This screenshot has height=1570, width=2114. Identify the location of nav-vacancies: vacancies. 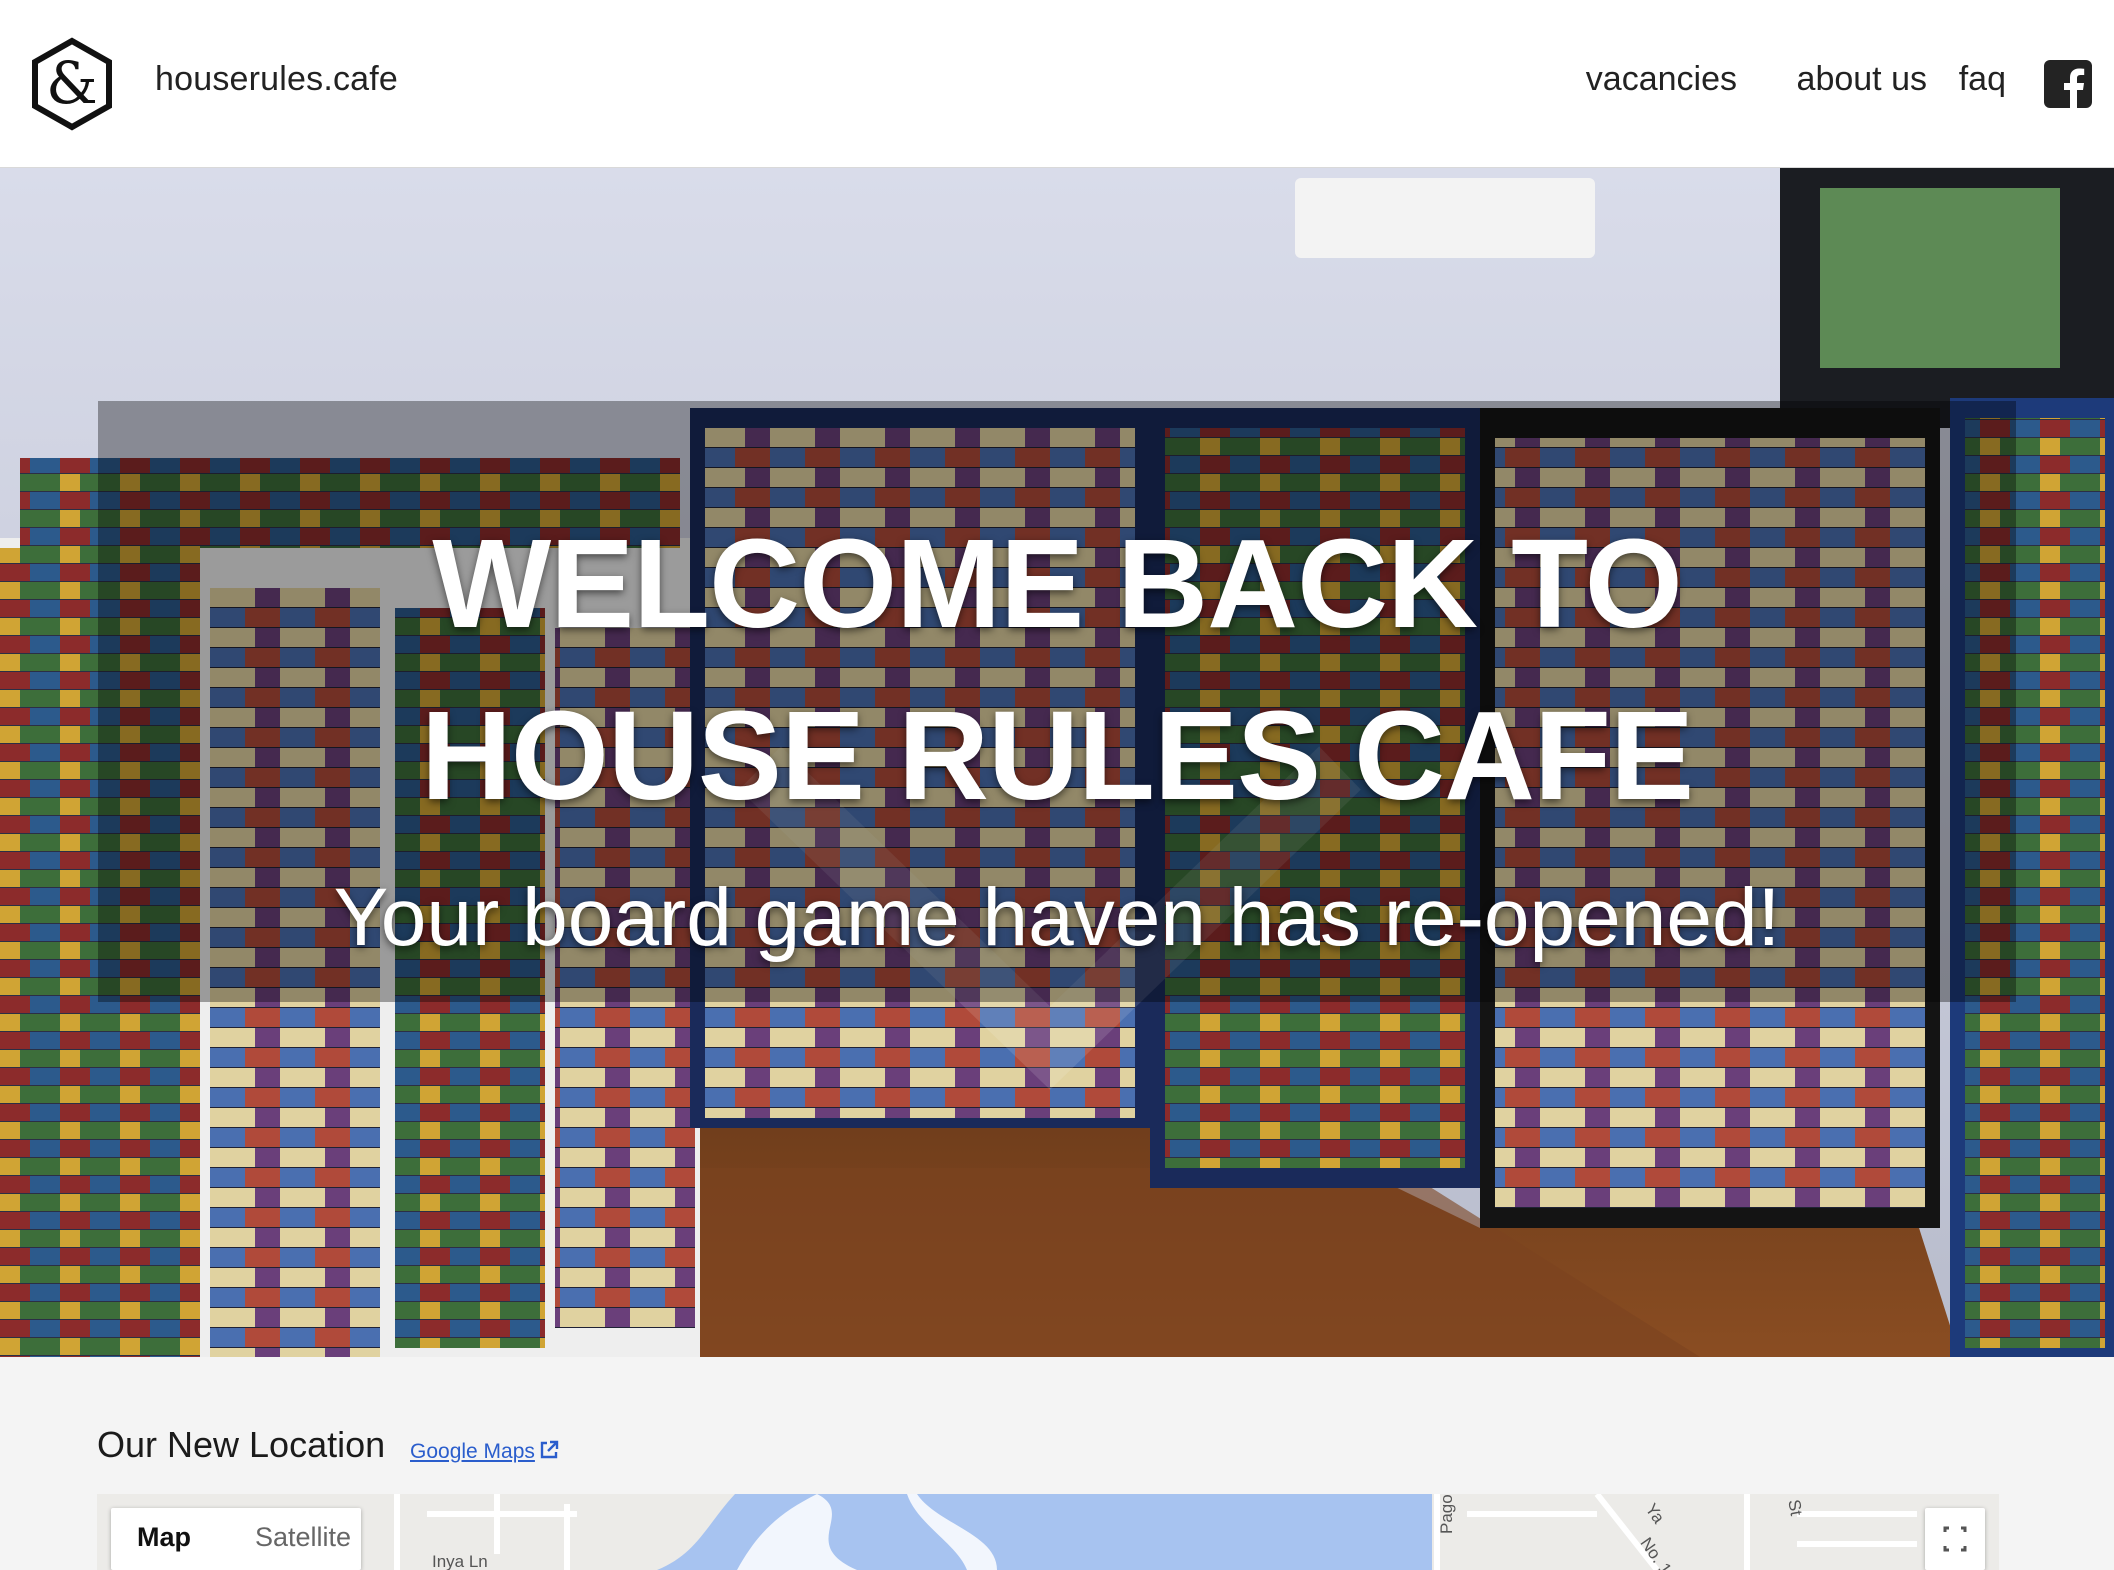
(1661, 79).